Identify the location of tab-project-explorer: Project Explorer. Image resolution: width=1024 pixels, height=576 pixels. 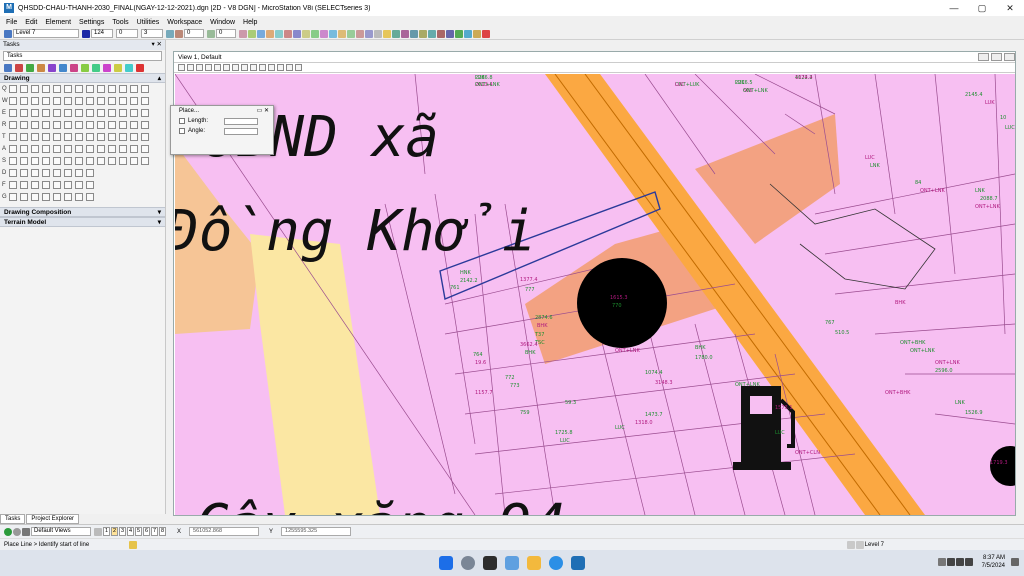
(53, 519).